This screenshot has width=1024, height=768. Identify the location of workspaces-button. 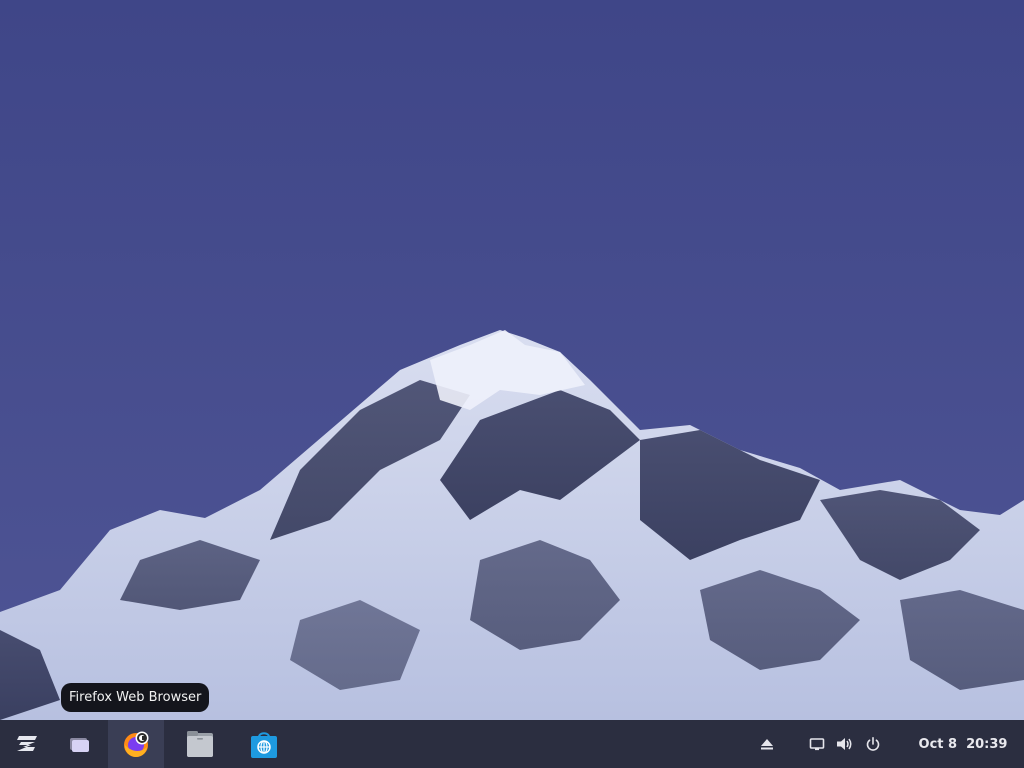
(80, 744).